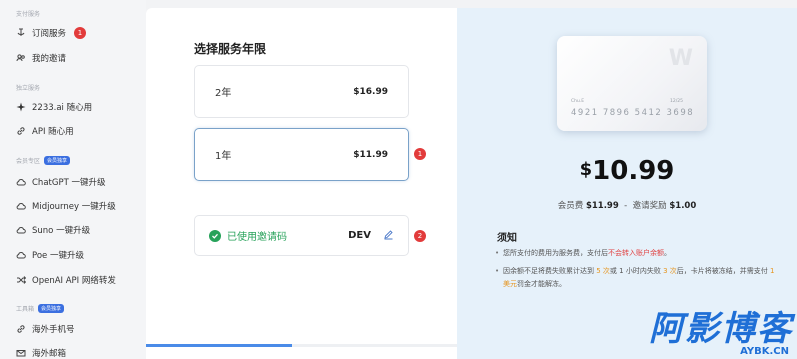  Describe the element at coordinates (215, 235) in the screenshot. I see `check-circle-icon` at that location.